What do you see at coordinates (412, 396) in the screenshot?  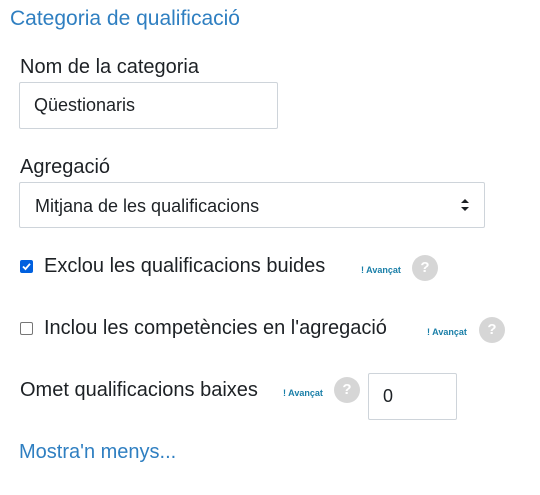 I see `drop-lowest-input` at bounding box center [412, 396].